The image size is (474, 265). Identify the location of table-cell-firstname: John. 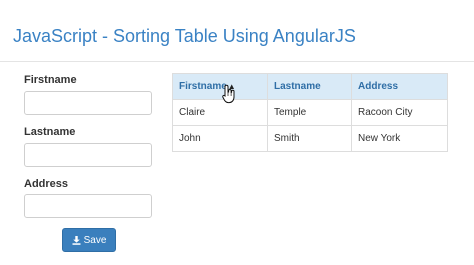
(220, 138).